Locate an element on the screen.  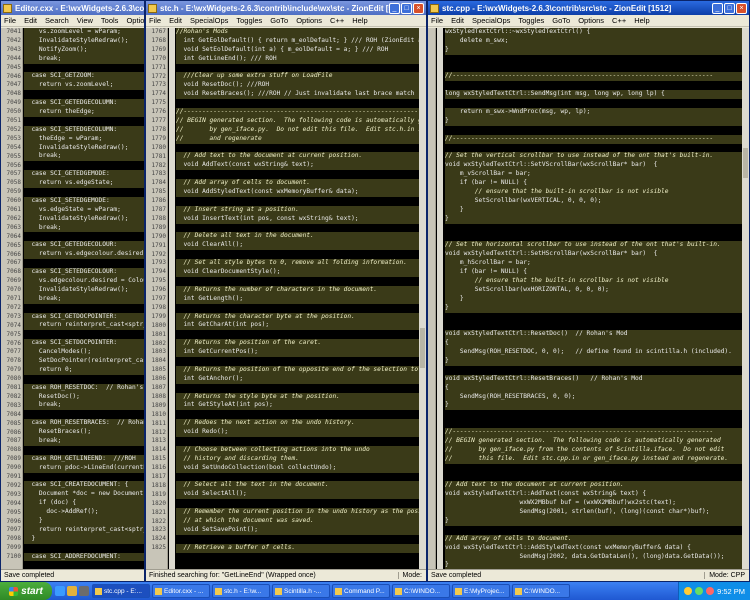
line-number: 7061 is located at coordinates (13, 209).